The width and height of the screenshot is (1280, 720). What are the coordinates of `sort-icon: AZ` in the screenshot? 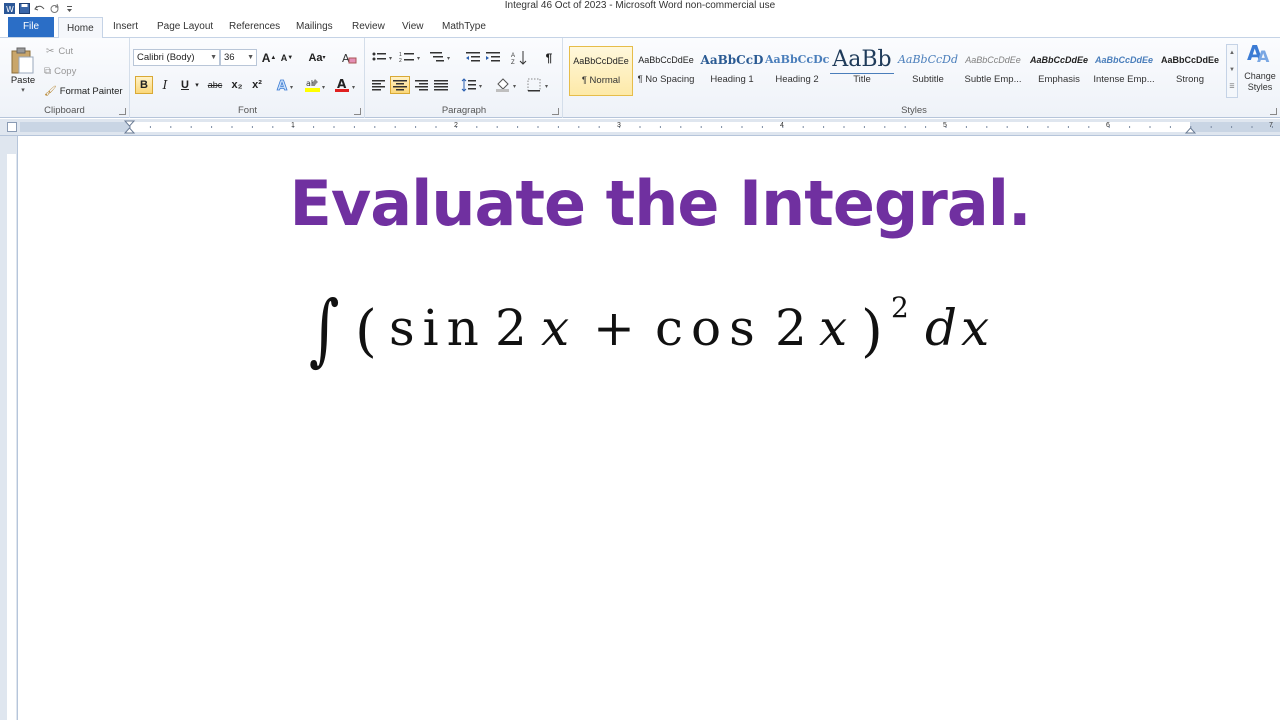 It's located at (519, 58).